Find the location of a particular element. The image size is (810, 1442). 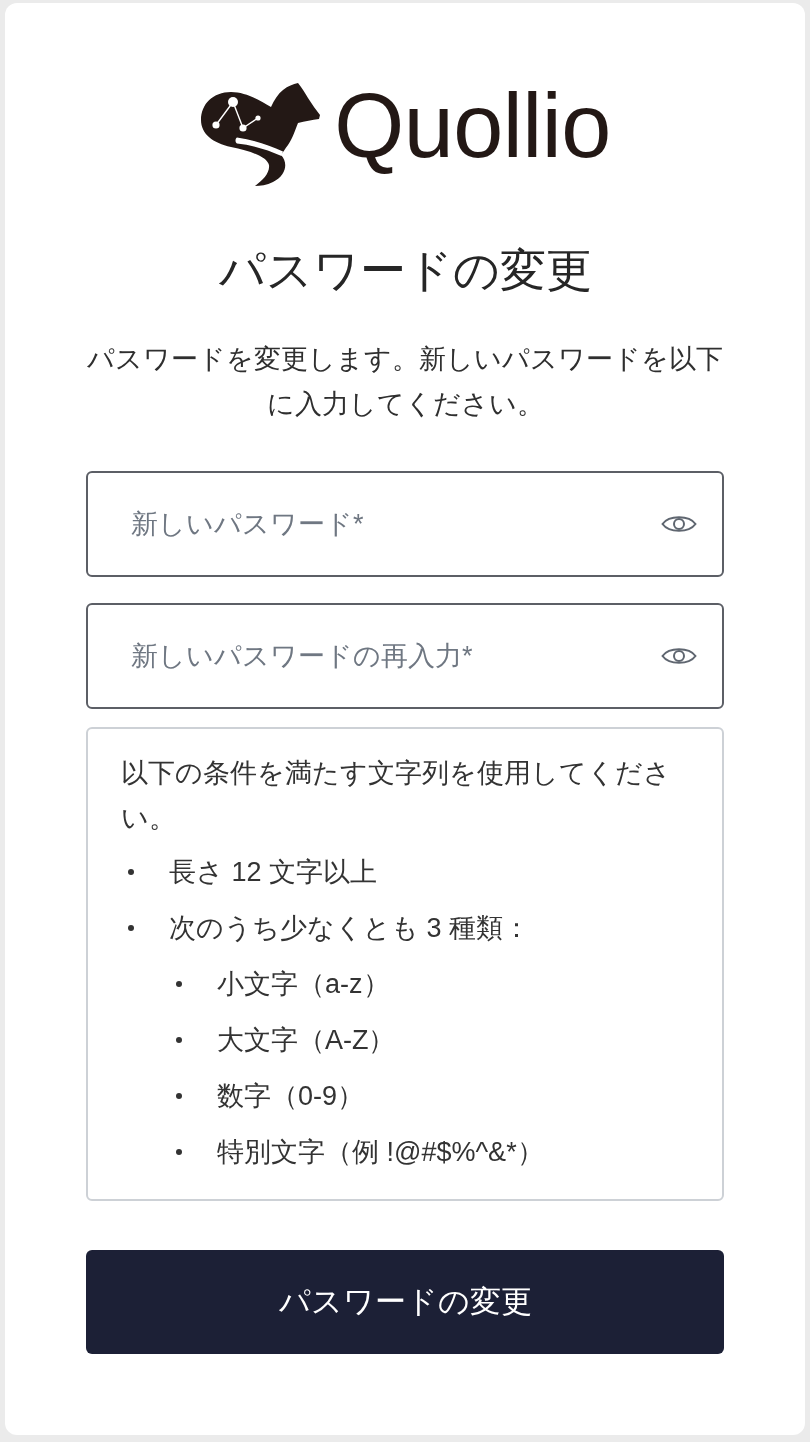

requirement-text: 数字（0-9） is located at coordinates (291, 1096).